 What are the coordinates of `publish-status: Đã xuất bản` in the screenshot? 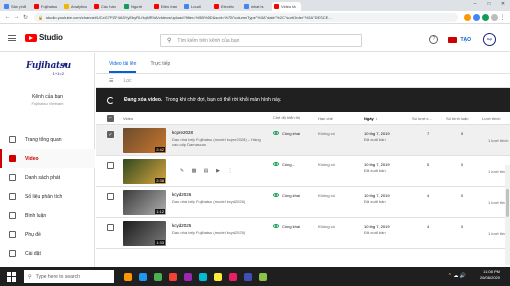 It's located at (375, 170).